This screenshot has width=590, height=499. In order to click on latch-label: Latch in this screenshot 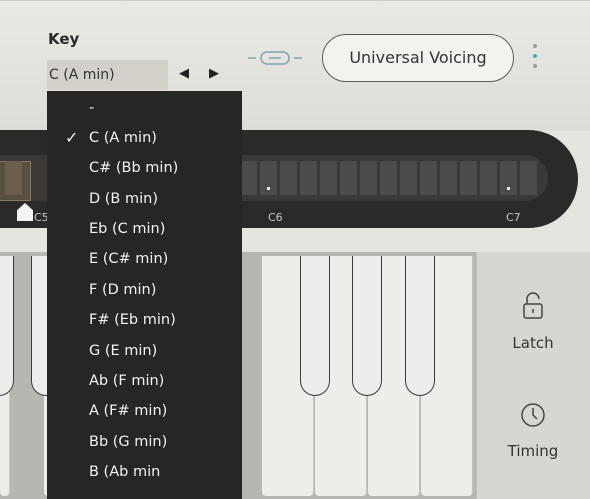, I will do `click(533, 343)`.